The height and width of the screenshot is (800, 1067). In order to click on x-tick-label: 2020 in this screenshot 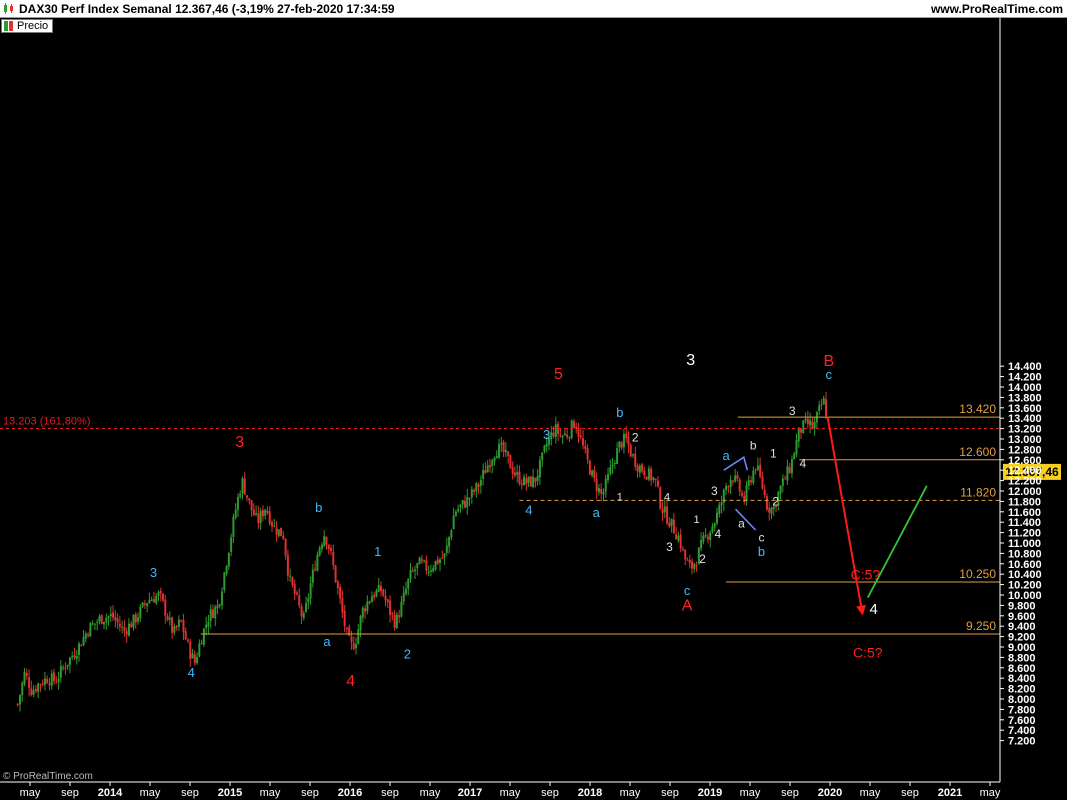, I will do `click(830, 793)`.